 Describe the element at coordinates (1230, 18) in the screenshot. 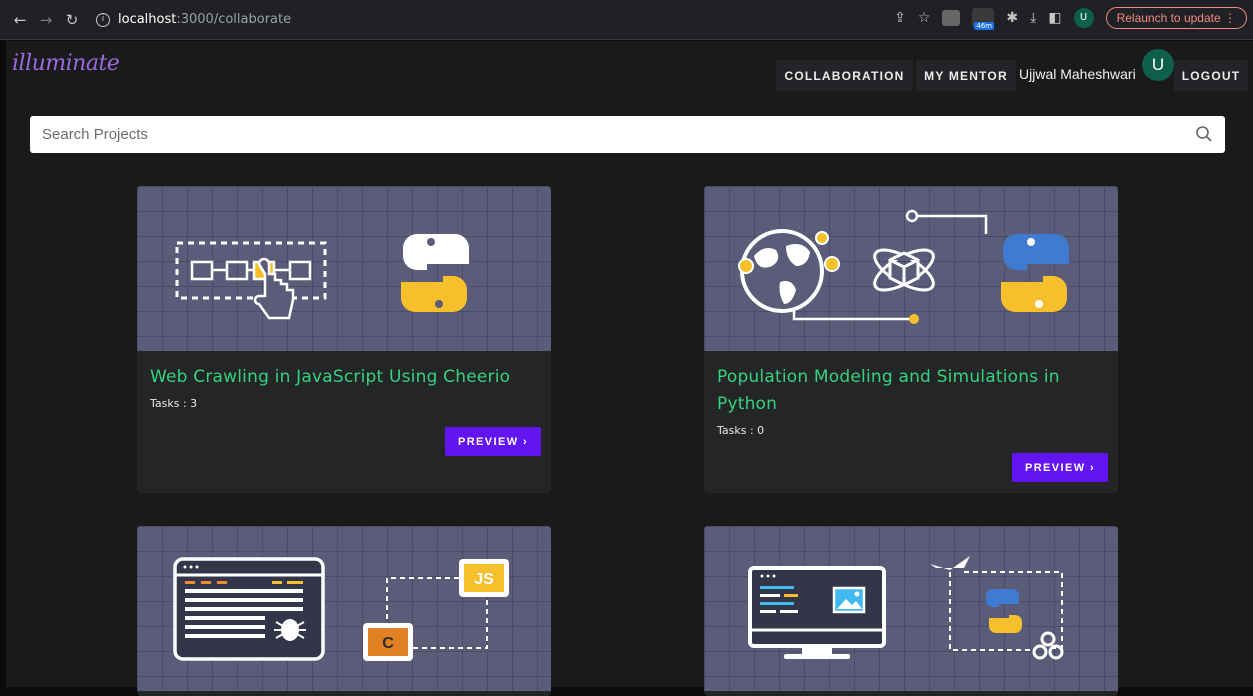

I see `kebab-menu-icon: ⋮` at that location.